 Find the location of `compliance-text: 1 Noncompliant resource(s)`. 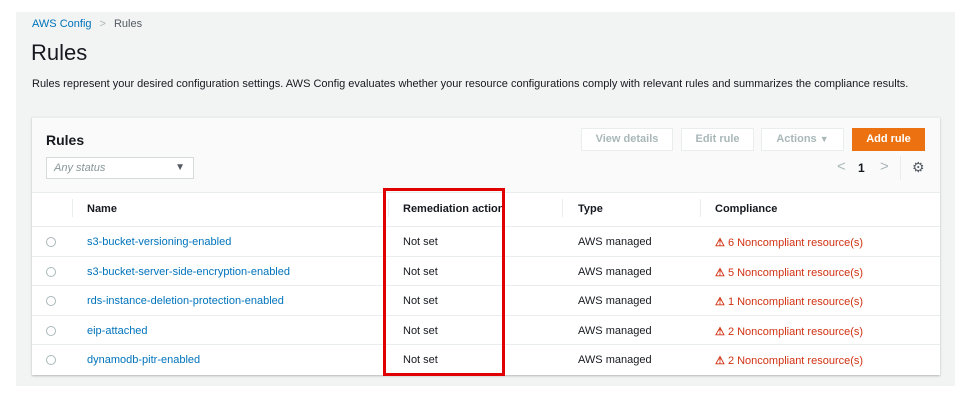

compliance-text: 1 Noncompliant resource(s) is located at coordinates (795, 302).